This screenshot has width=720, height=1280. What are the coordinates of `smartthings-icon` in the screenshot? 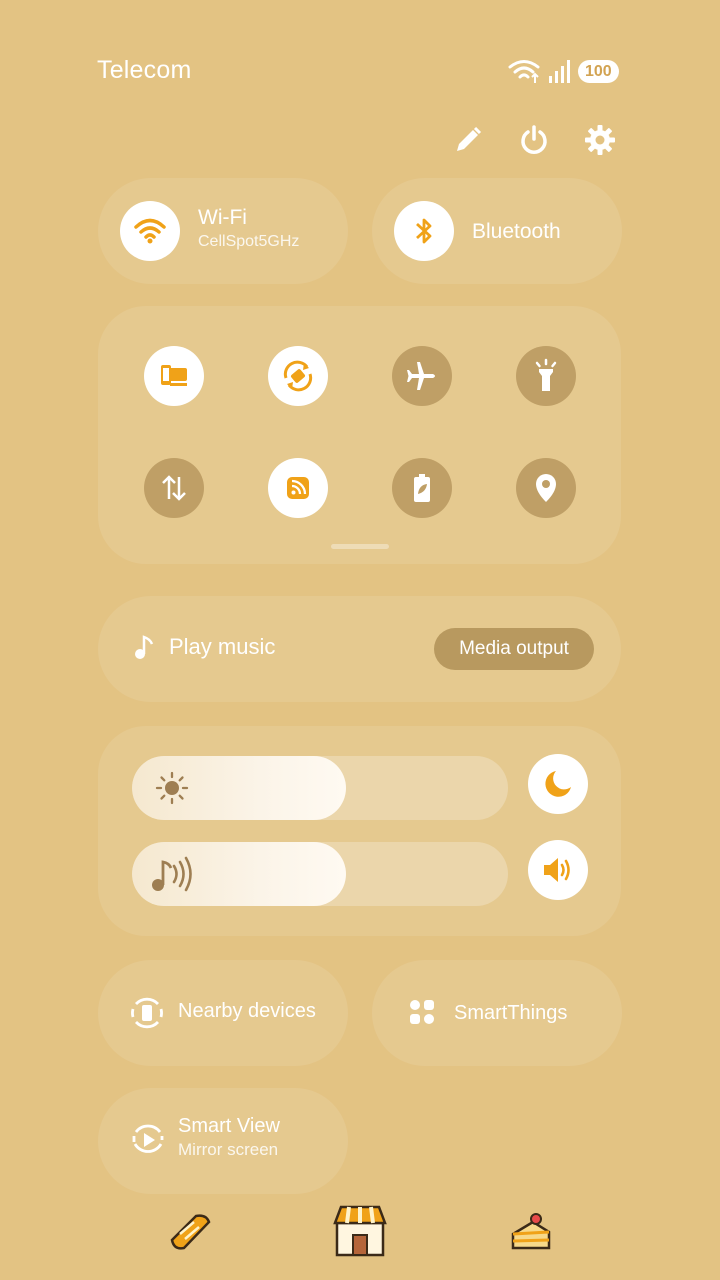 It's located at (422, 1012).